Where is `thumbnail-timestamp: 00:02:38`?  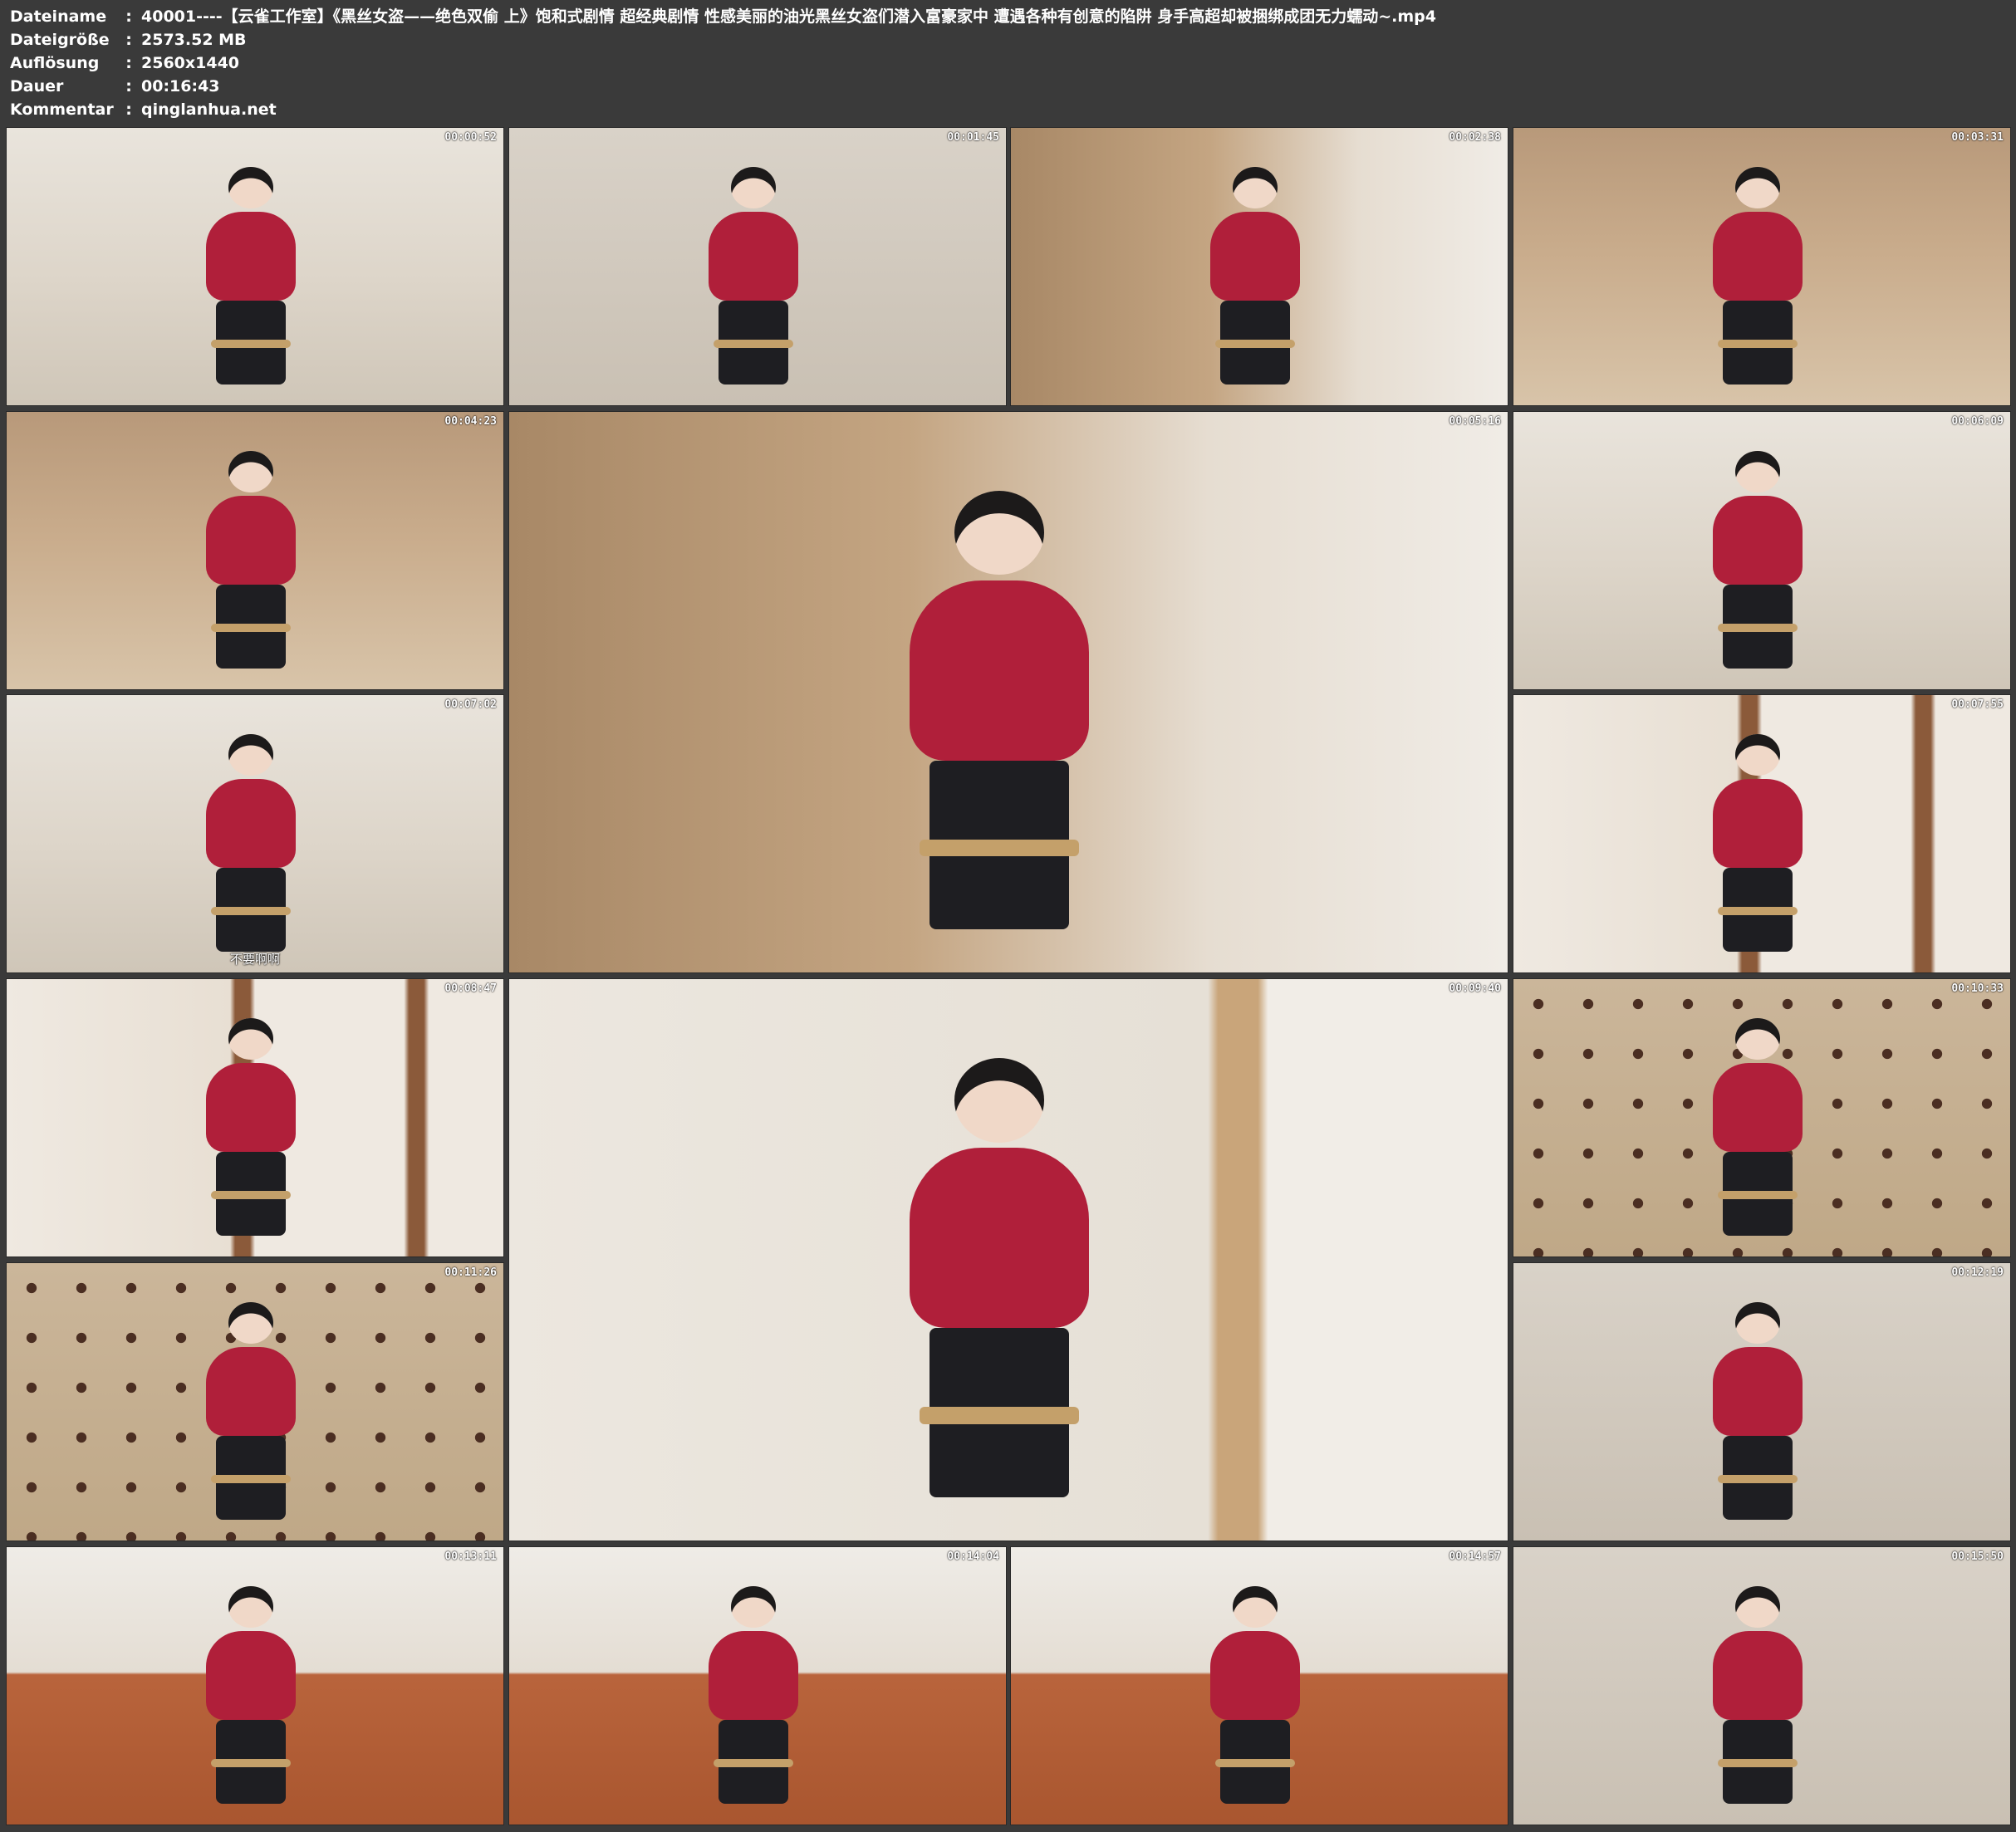
thumbnail-timestamp: 00:02:38 is located at coordinates (1475, 137).